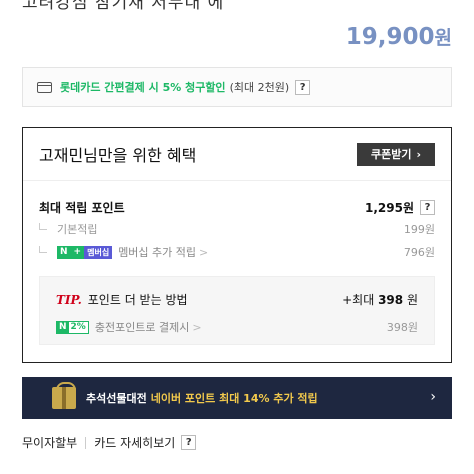  Describe the element at coordinates (123, 6) in the screenshot. I see `product-title: 고려강심 참기재 저두대 에` at that location.